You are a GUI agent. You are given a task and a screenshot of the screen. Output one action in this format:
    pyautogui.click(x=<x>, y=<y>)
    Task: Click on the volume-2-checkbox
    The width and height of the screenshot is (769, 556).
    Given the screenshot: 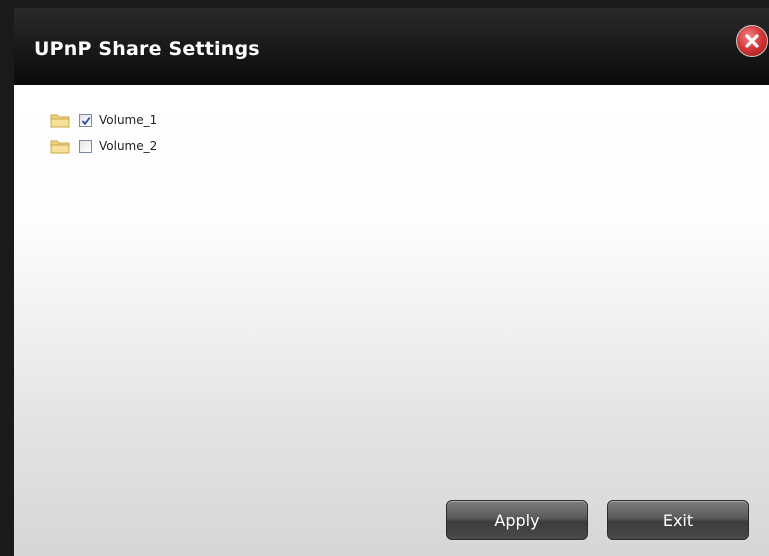 What is the action you would take?
    pyautogui.click(x=85, y=146)
    